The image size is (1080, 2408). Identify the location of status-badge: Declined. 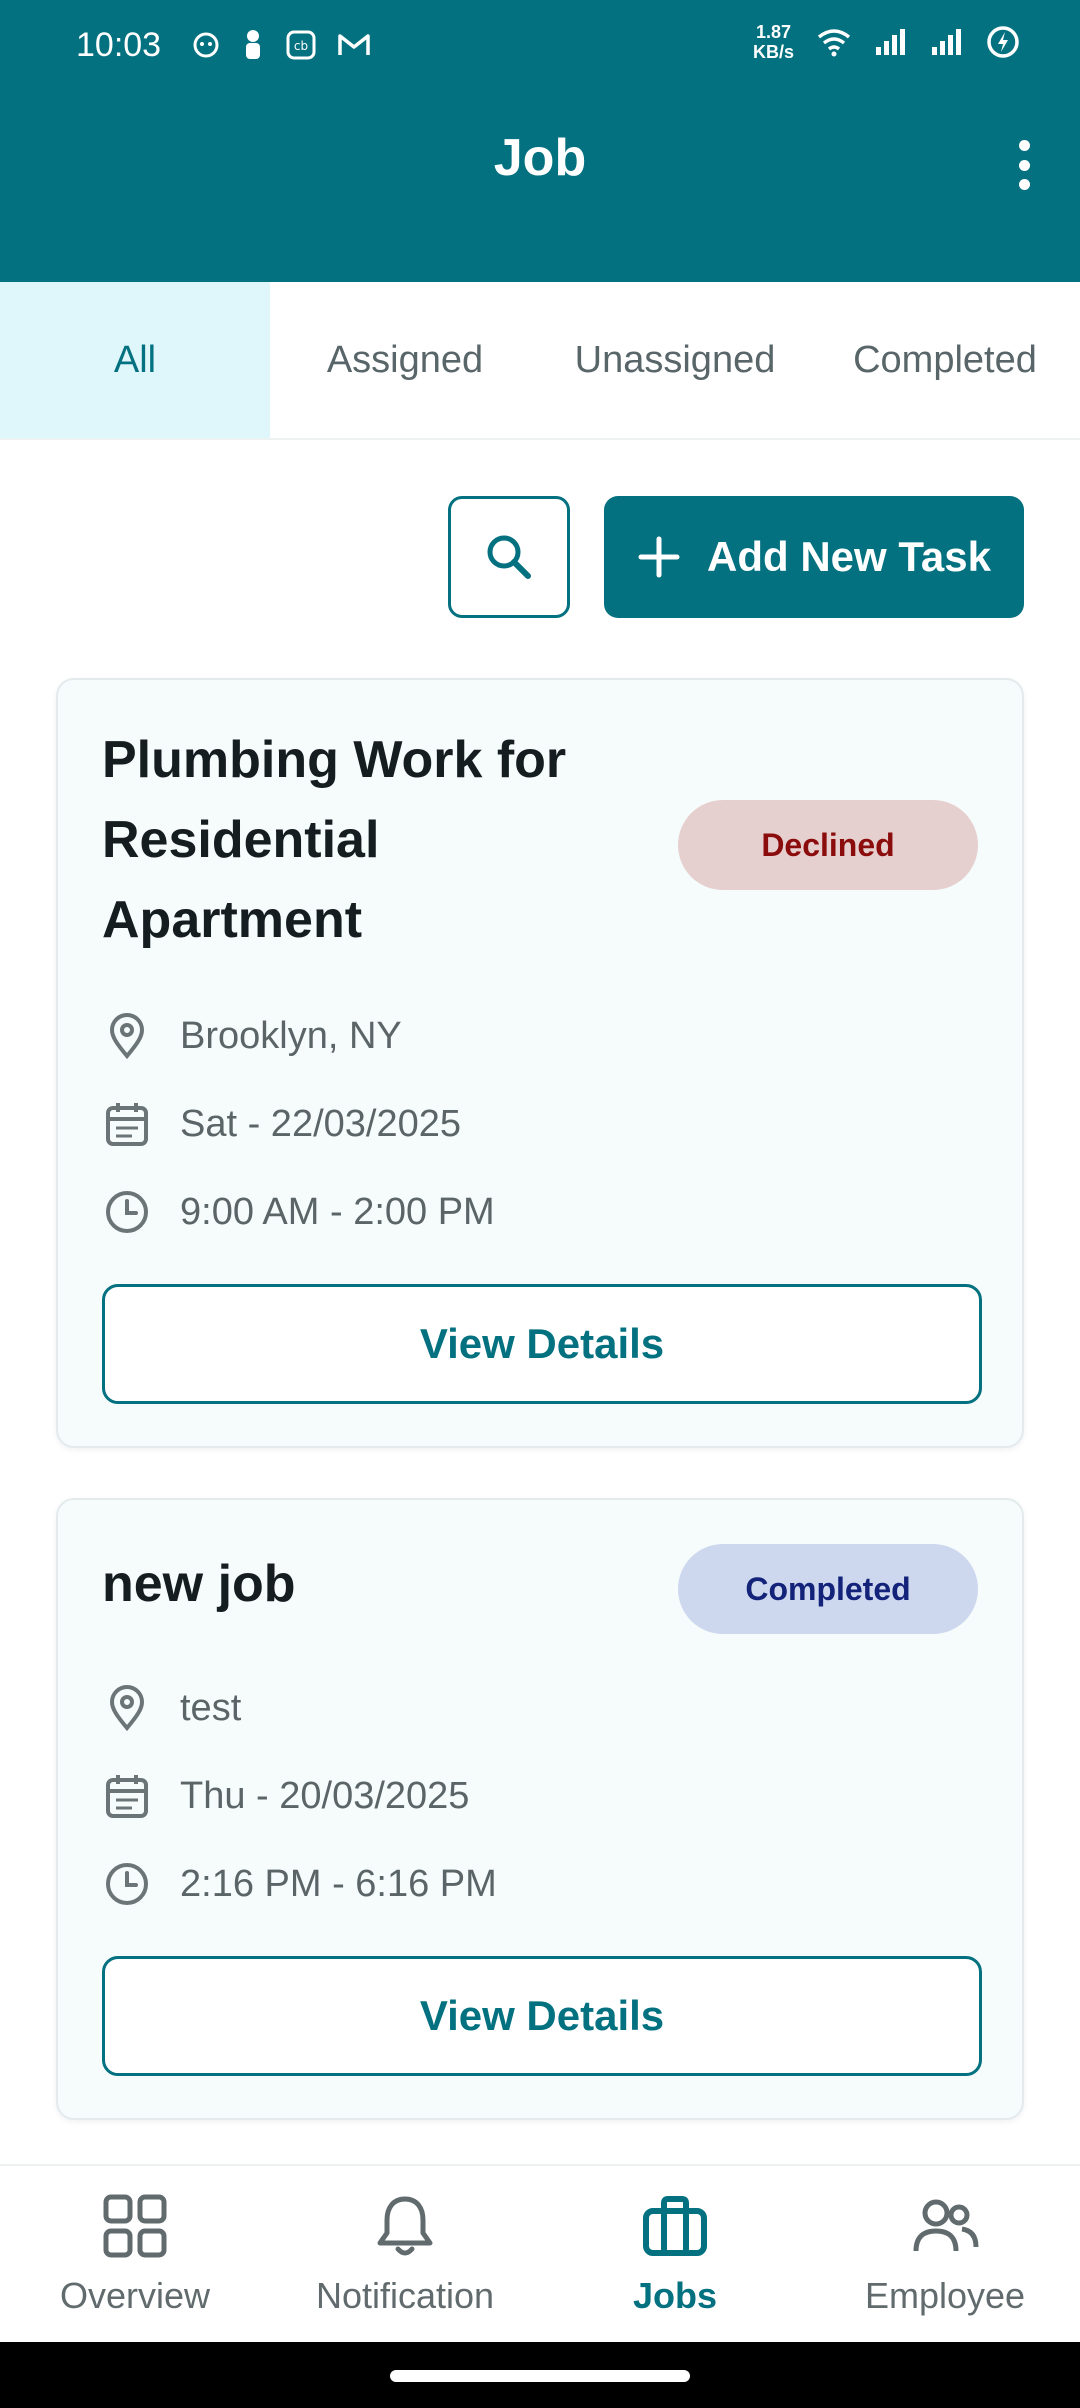
(828, 845).